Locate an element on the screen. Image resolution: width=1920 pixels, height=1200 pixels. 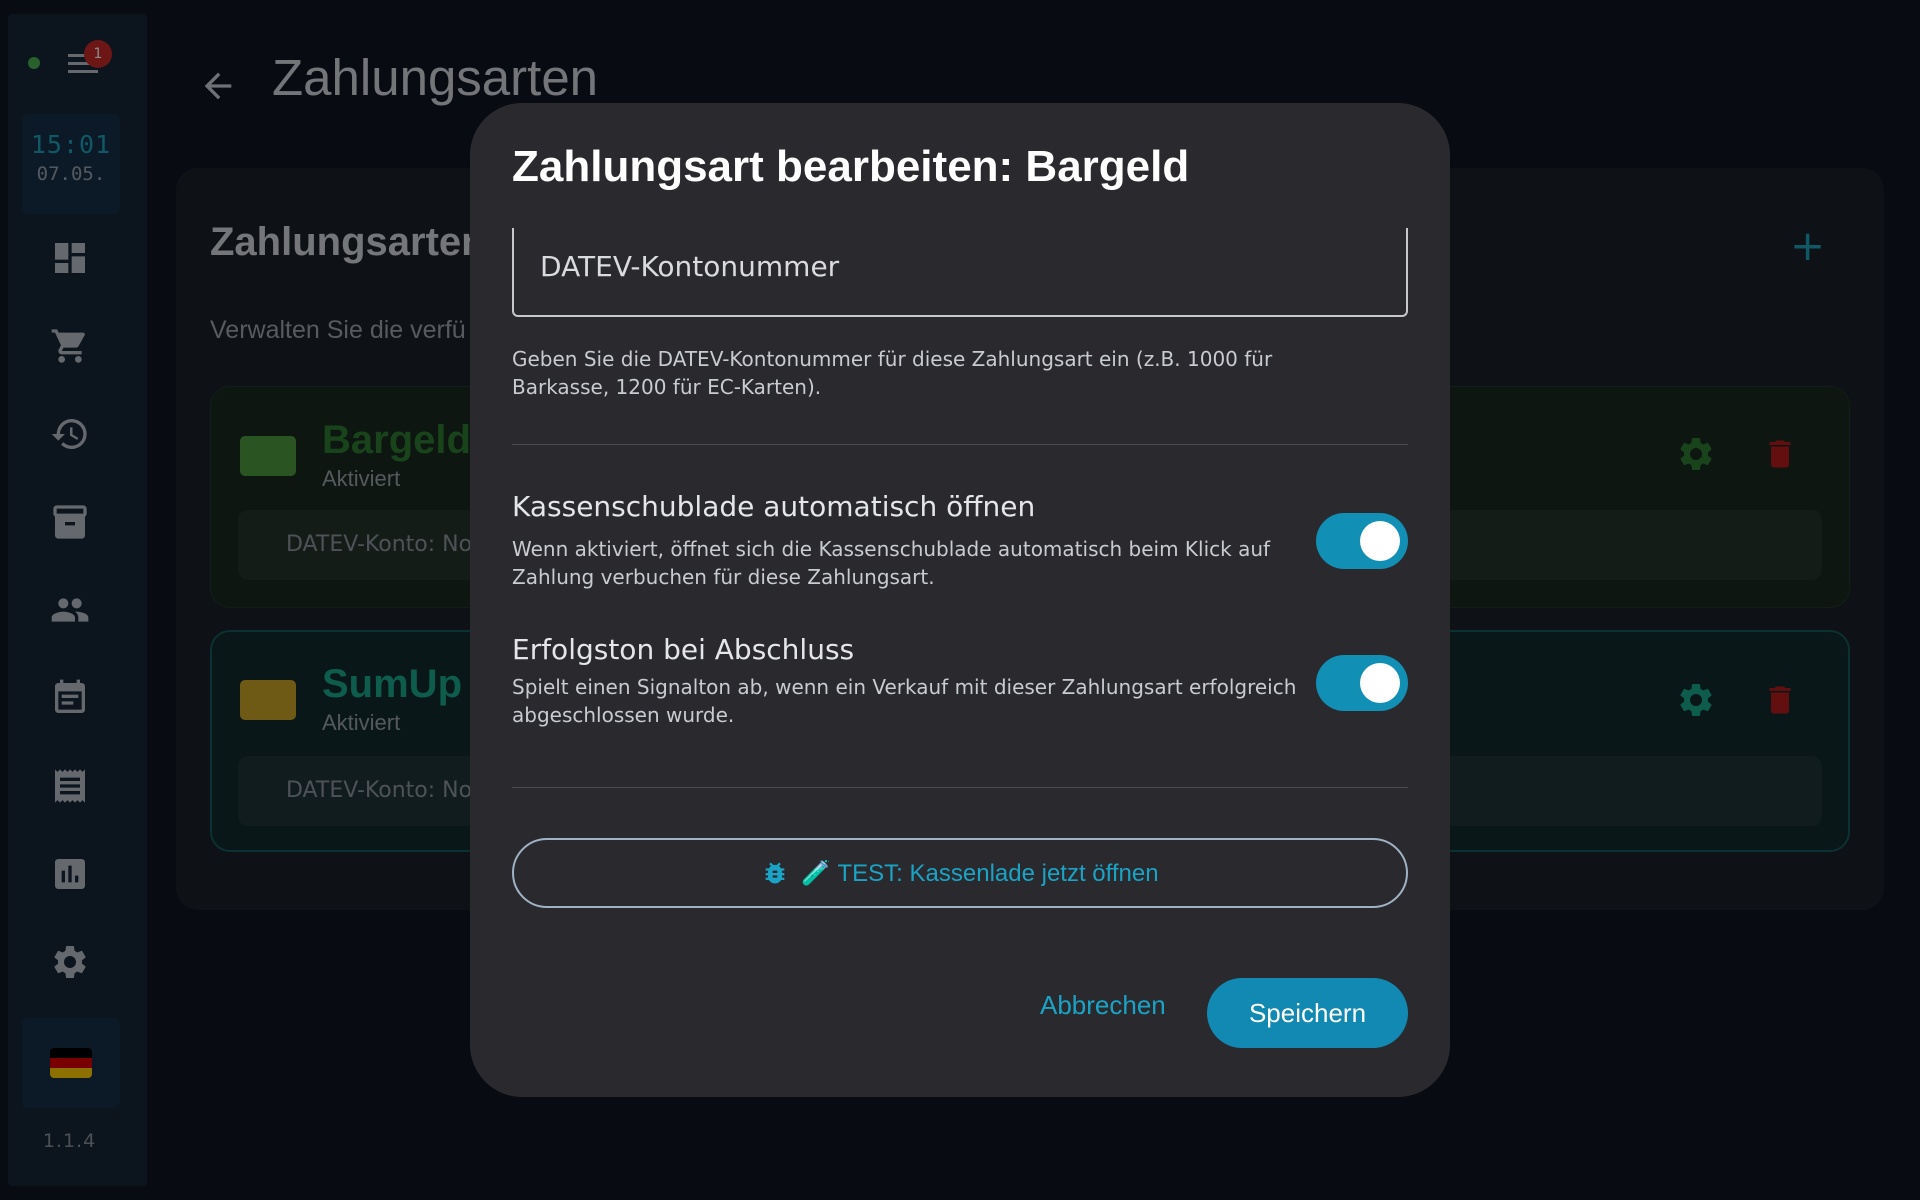
success-sound-toggle is located at coordinates (1362, 683).